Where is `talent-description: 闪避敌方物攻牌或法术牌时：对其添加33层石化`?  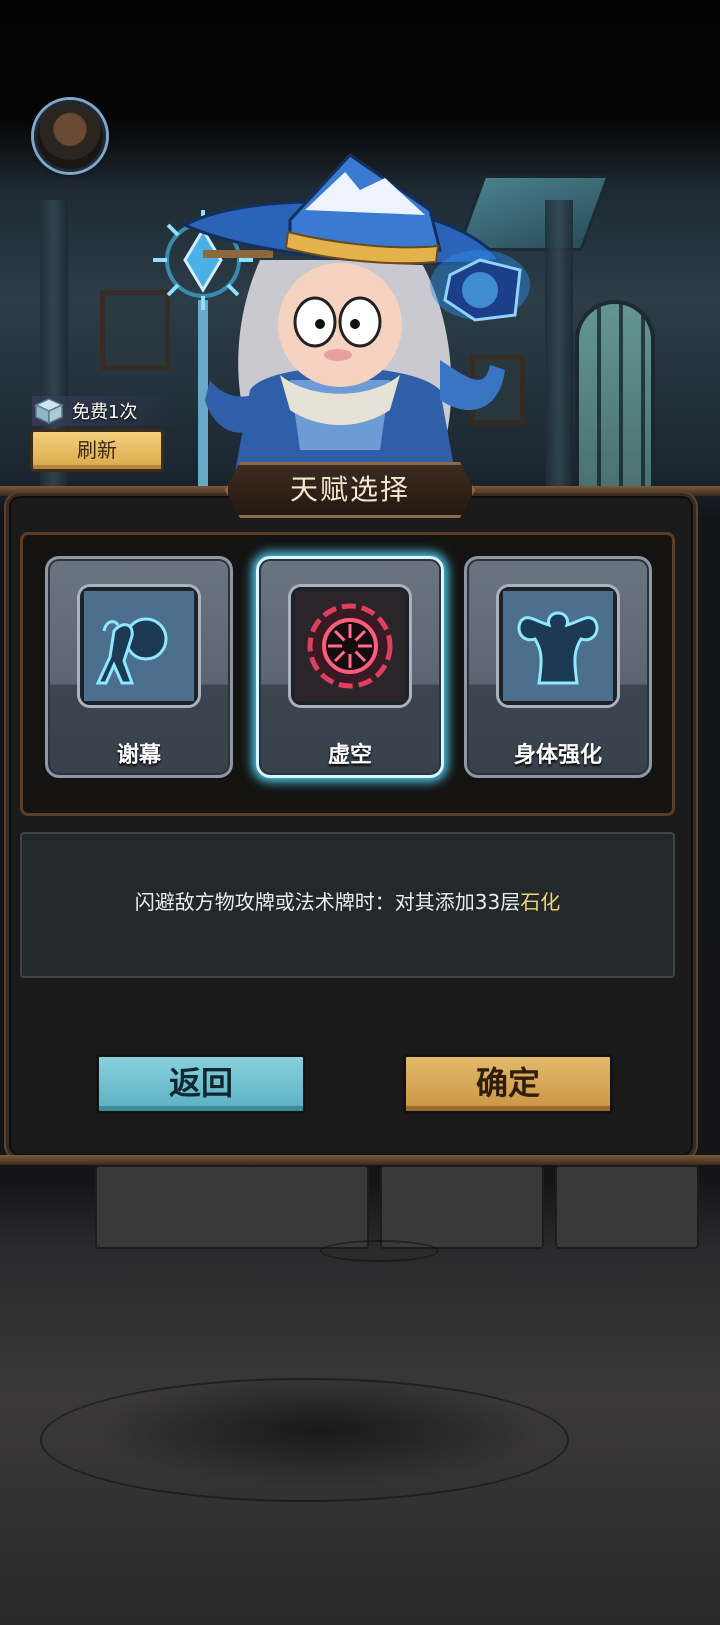 talent-description: 闪避敌方物攻牌或法术牌时：对其添加33层石化 is located at coordinates (347, 900).